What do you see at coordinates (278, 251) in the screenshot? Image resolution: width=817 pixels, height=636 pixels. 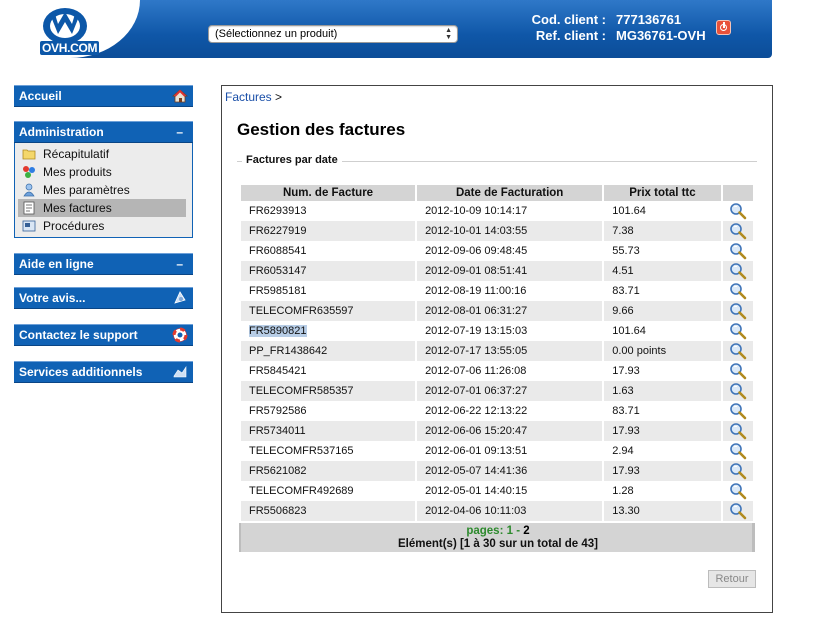 I see `invoice-number: FR6088541` at bounding box center [278, 251].